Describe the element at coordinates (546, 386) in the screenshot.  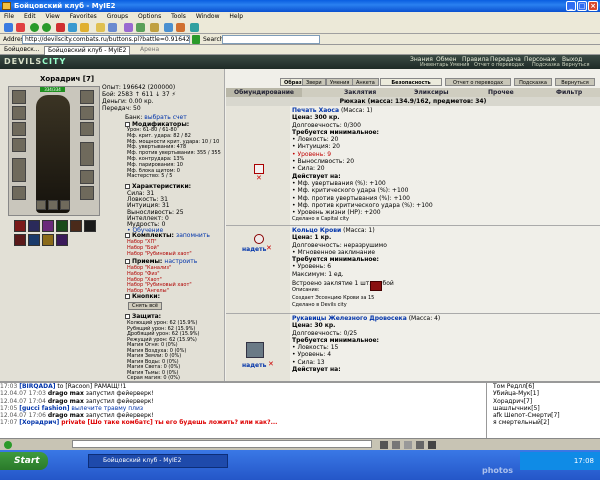
I see `online-user: Том Редлл[6]` at that location.